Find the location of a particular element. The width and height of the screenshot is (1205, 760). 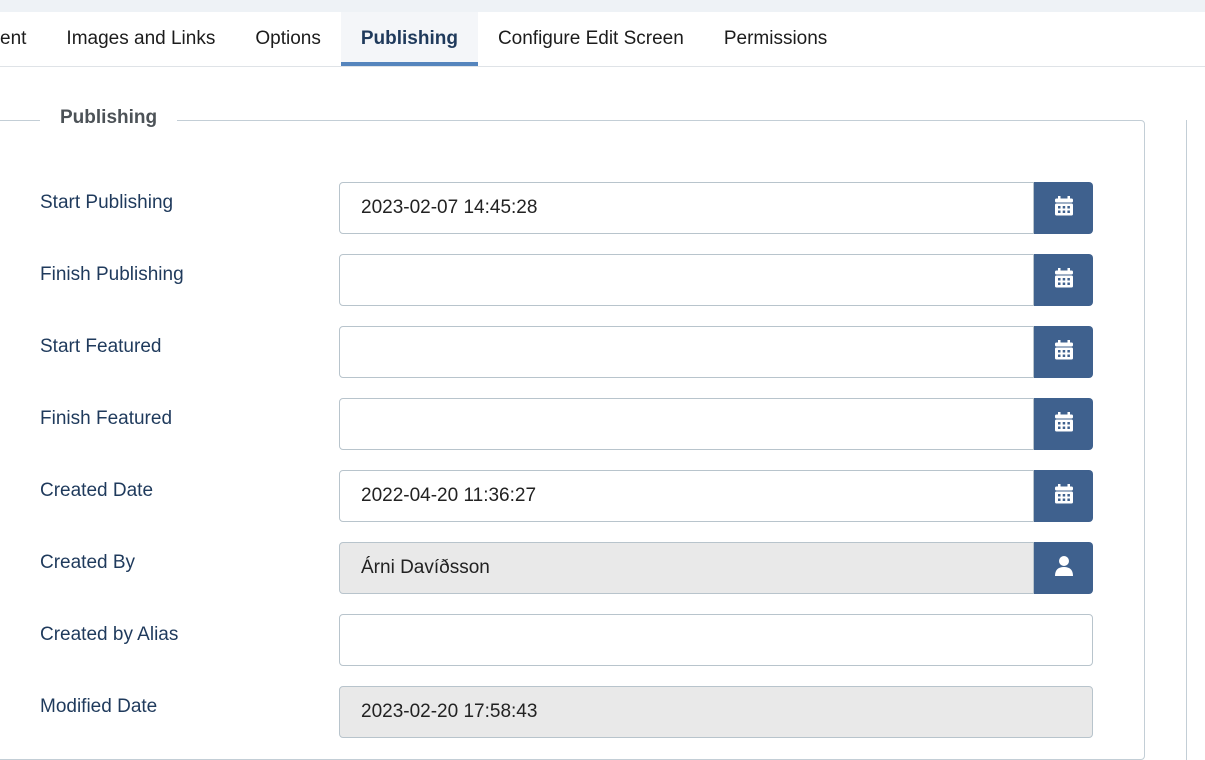

tab-options: Options is located at coordinates (287, 39).